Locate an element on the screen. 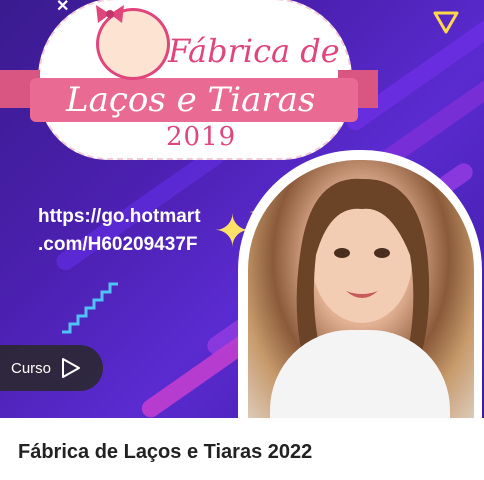  logo-title-line2: Laços e Tiaras is located at coordinates (191, 100).